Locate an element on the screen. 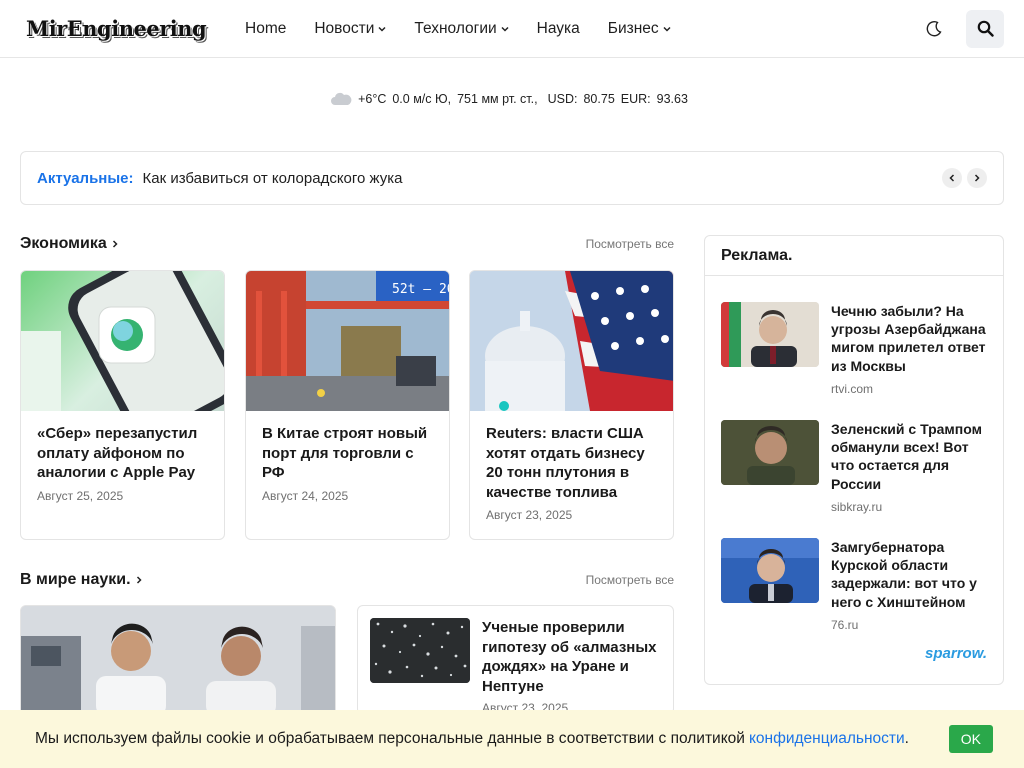 This screenshot has width=1024, height=768. site-logo: MirEngineering is located at coordinates (126, 28).